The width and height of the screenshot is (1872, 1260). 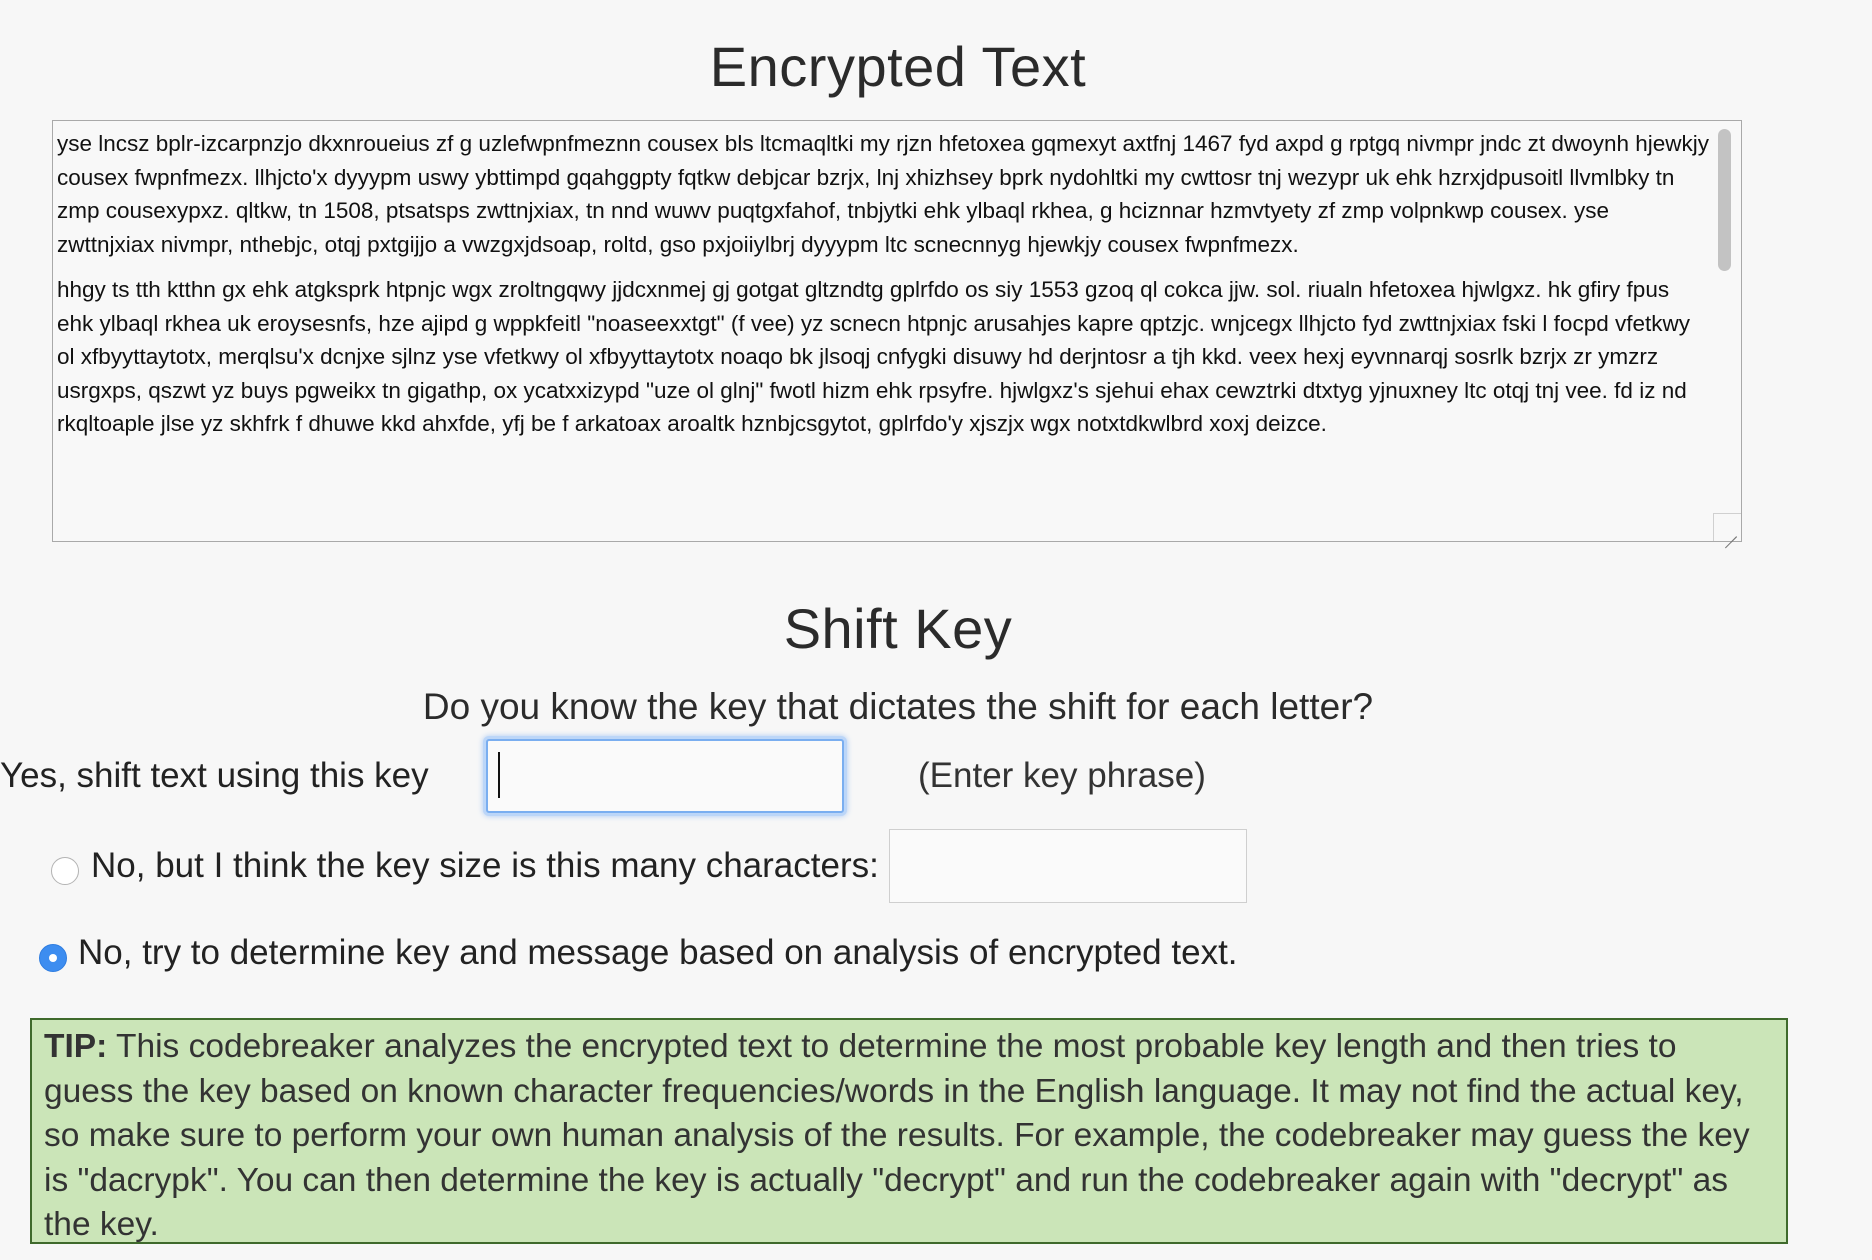 I want to click on encrypted-text-title: Encrypted Text, so click(x=898, y=66).